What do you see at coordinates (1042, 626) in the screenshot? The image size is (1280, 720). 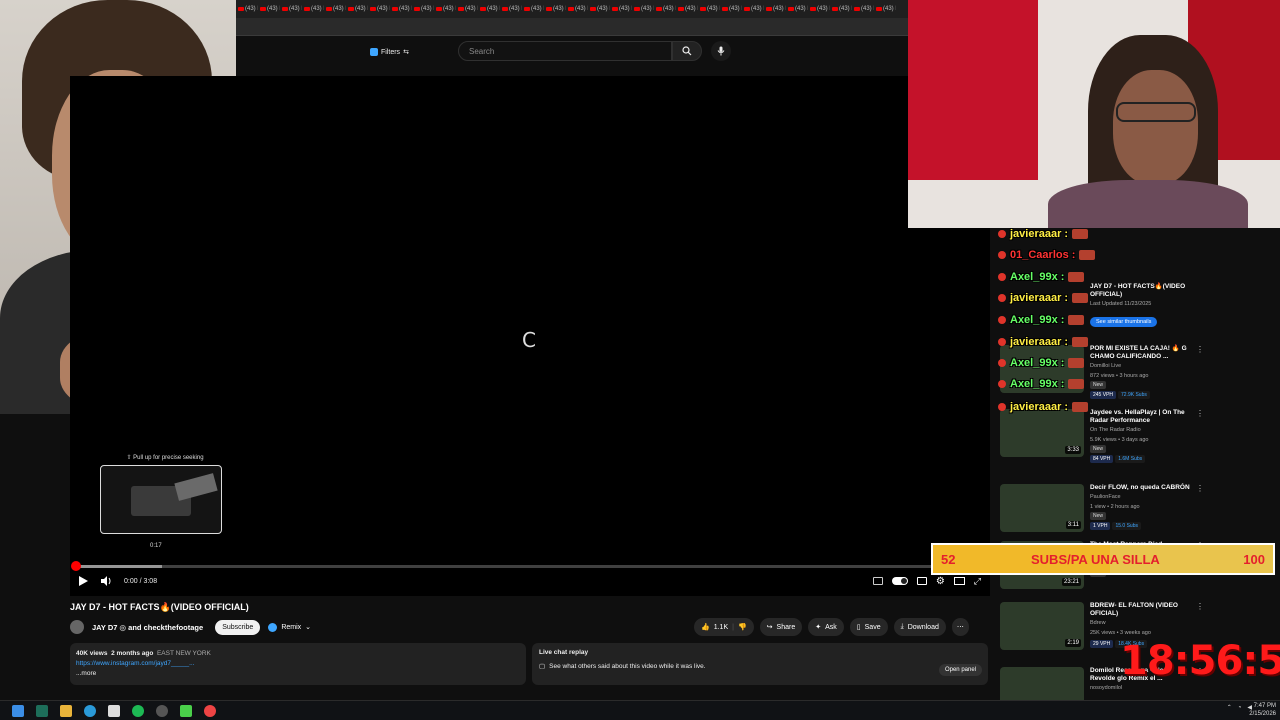 I see `sidebar-video-thumbnail: 2:19` at bounding box center [1042, 626].